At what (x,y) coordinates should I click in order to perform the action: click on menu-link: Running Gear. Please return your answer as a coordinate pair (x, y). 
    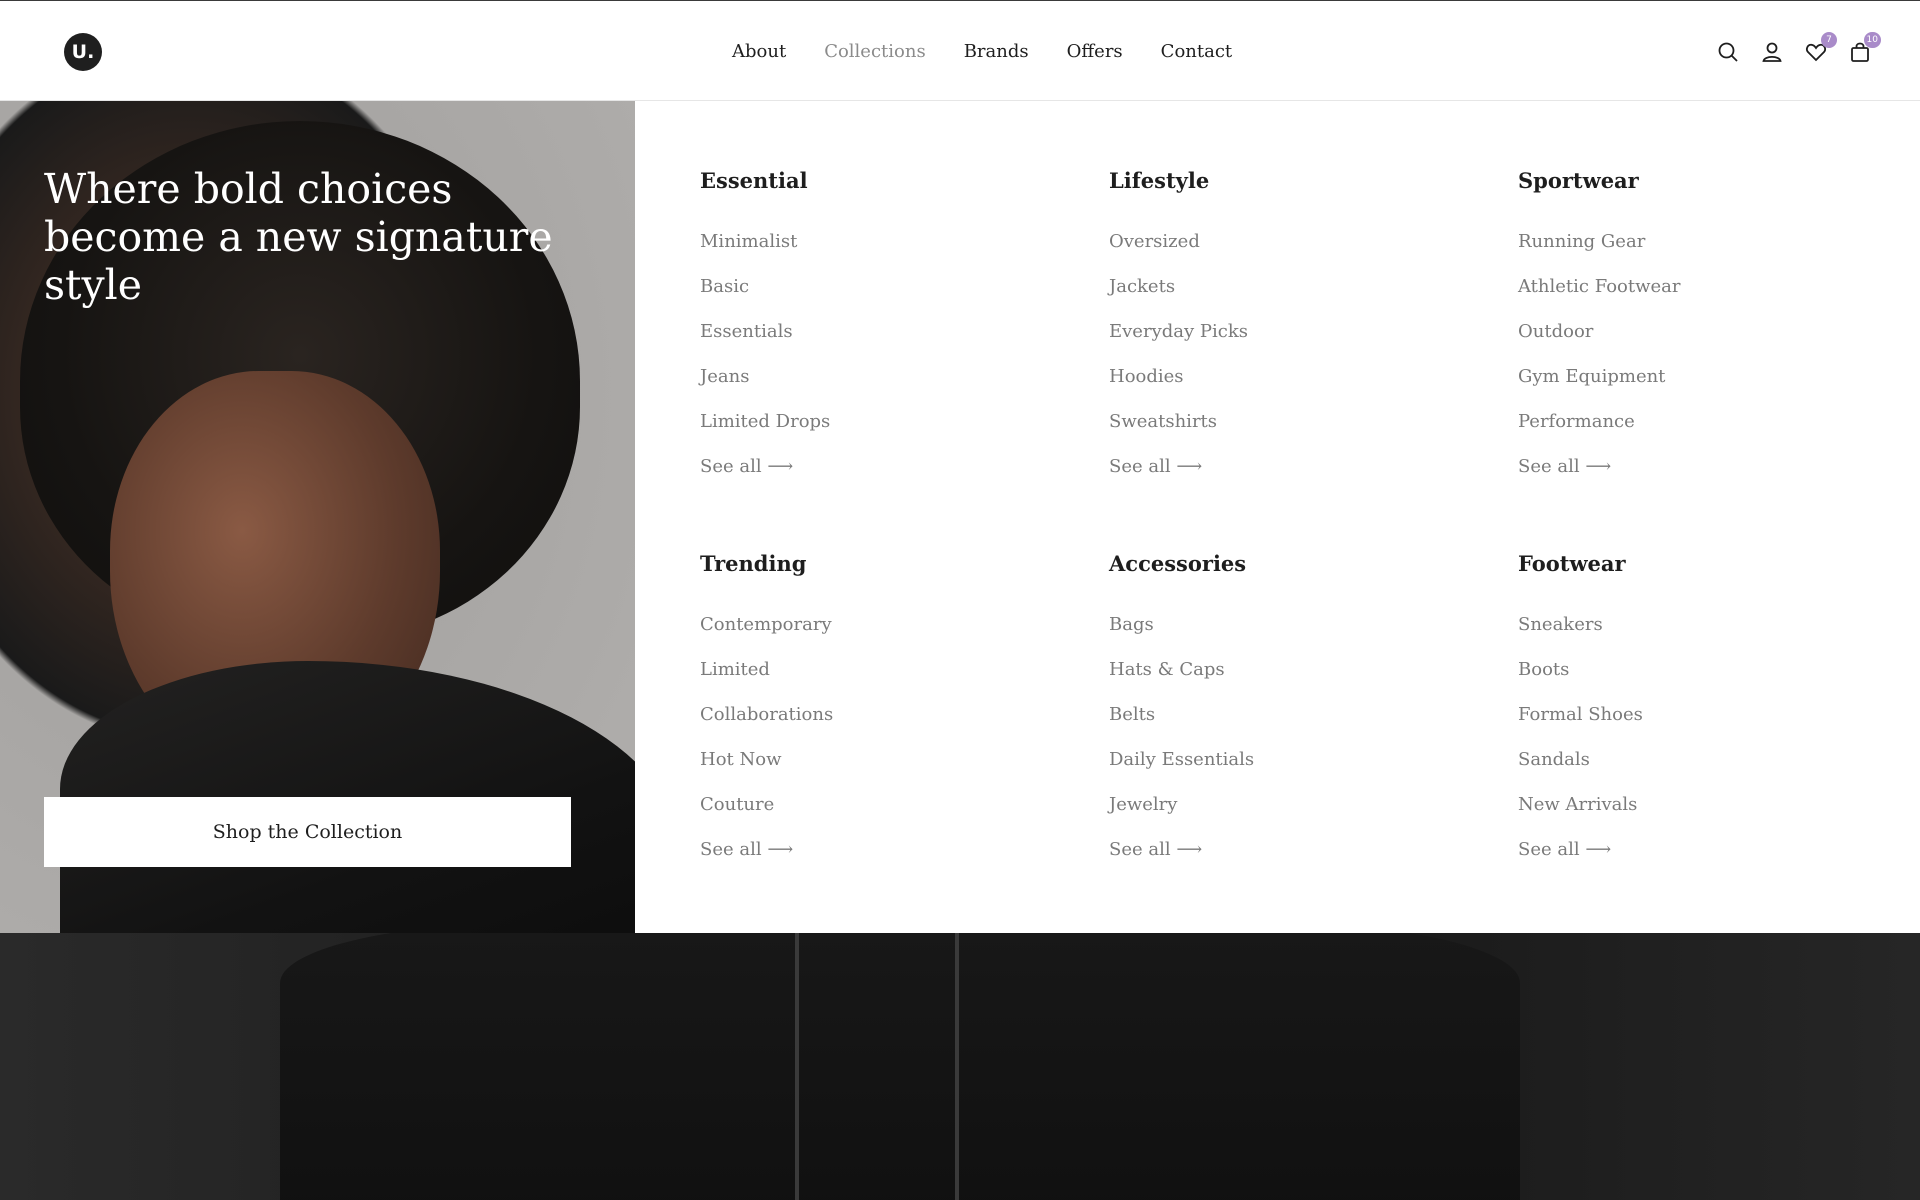
    Looking at the image, I should click on (1698, 251).